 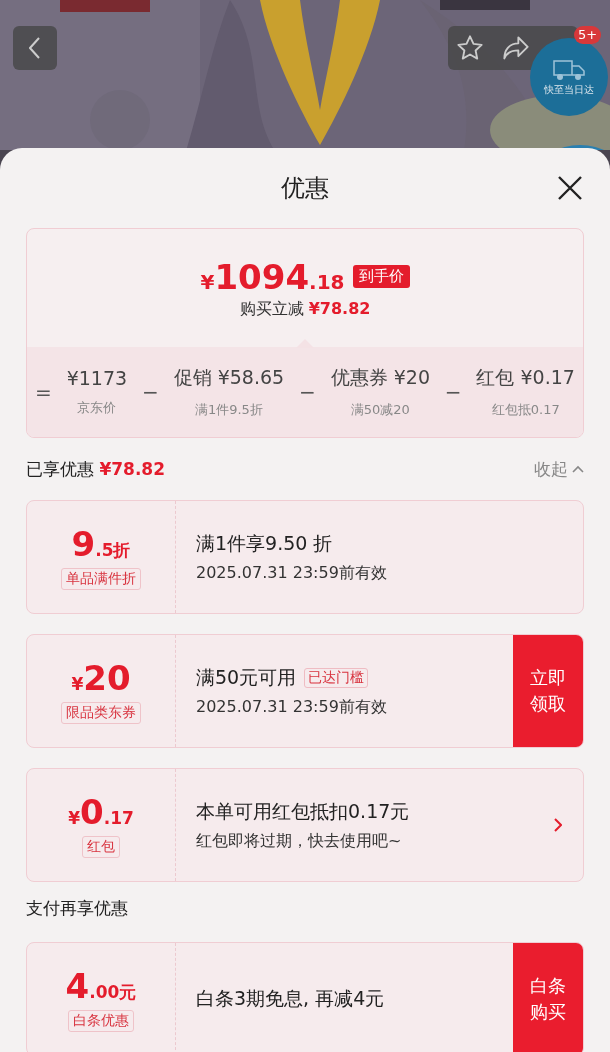 What do you see at coordinates (470, 48) in the screenshot?
I see `star-icon` at bounding box center [470, 48].